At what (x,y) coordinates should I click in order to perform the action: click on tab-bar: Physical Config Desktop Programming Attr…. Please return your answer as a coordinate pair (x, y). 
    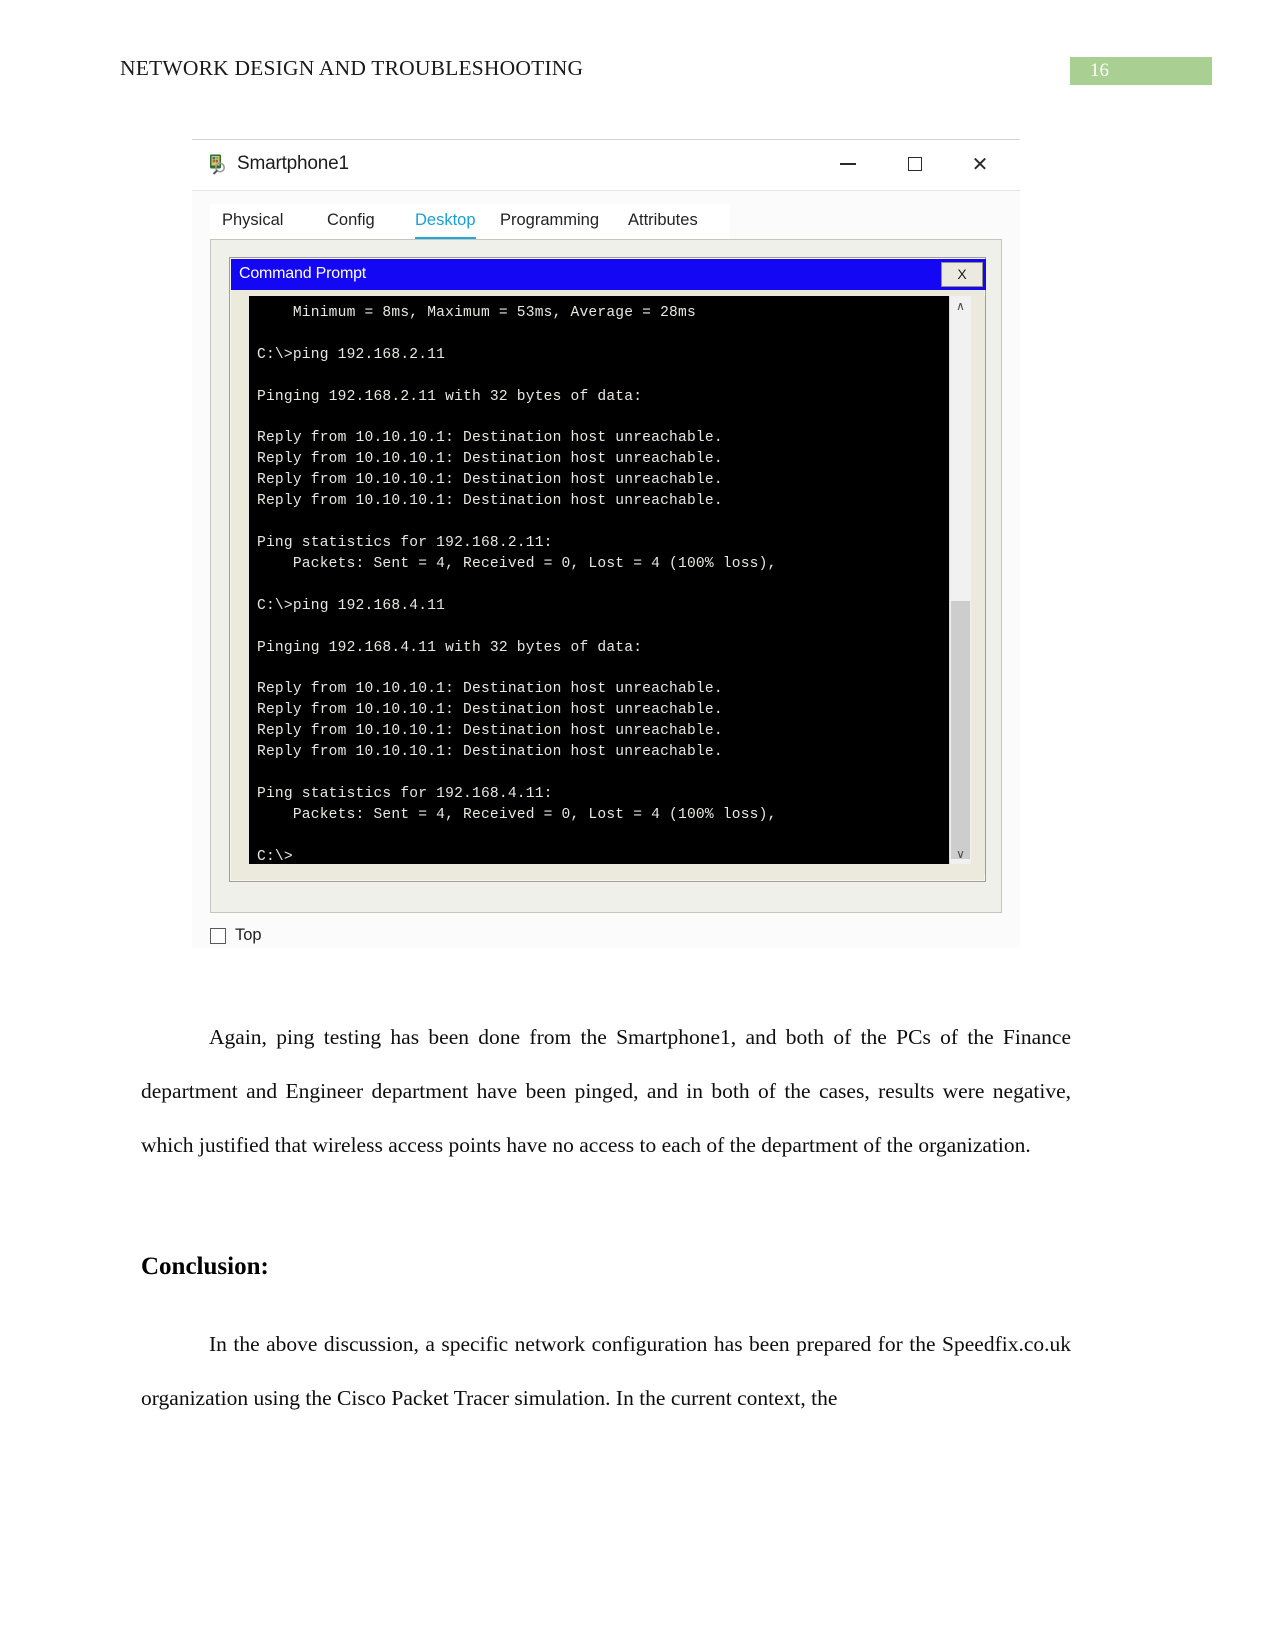
    Looking at the image, I should click on (470, 222).